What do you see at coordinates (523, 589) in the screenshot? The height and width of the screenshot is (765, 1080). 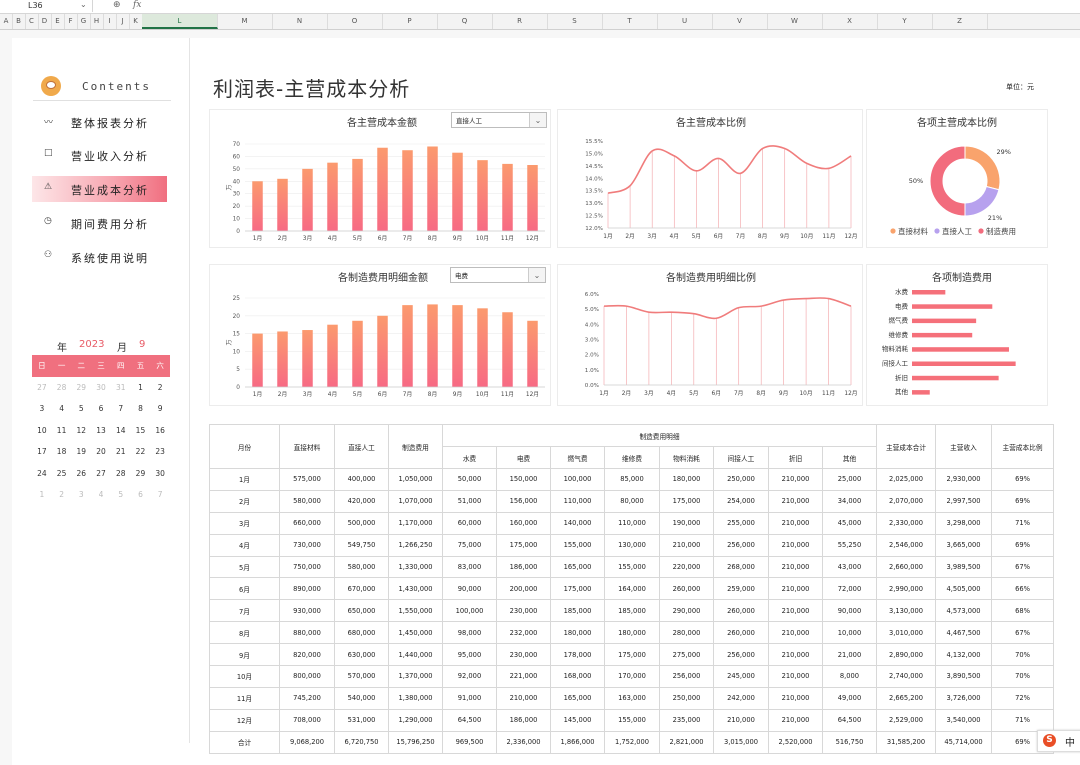 I see `table-cell: 200,000` at bounding box center [523, 589].